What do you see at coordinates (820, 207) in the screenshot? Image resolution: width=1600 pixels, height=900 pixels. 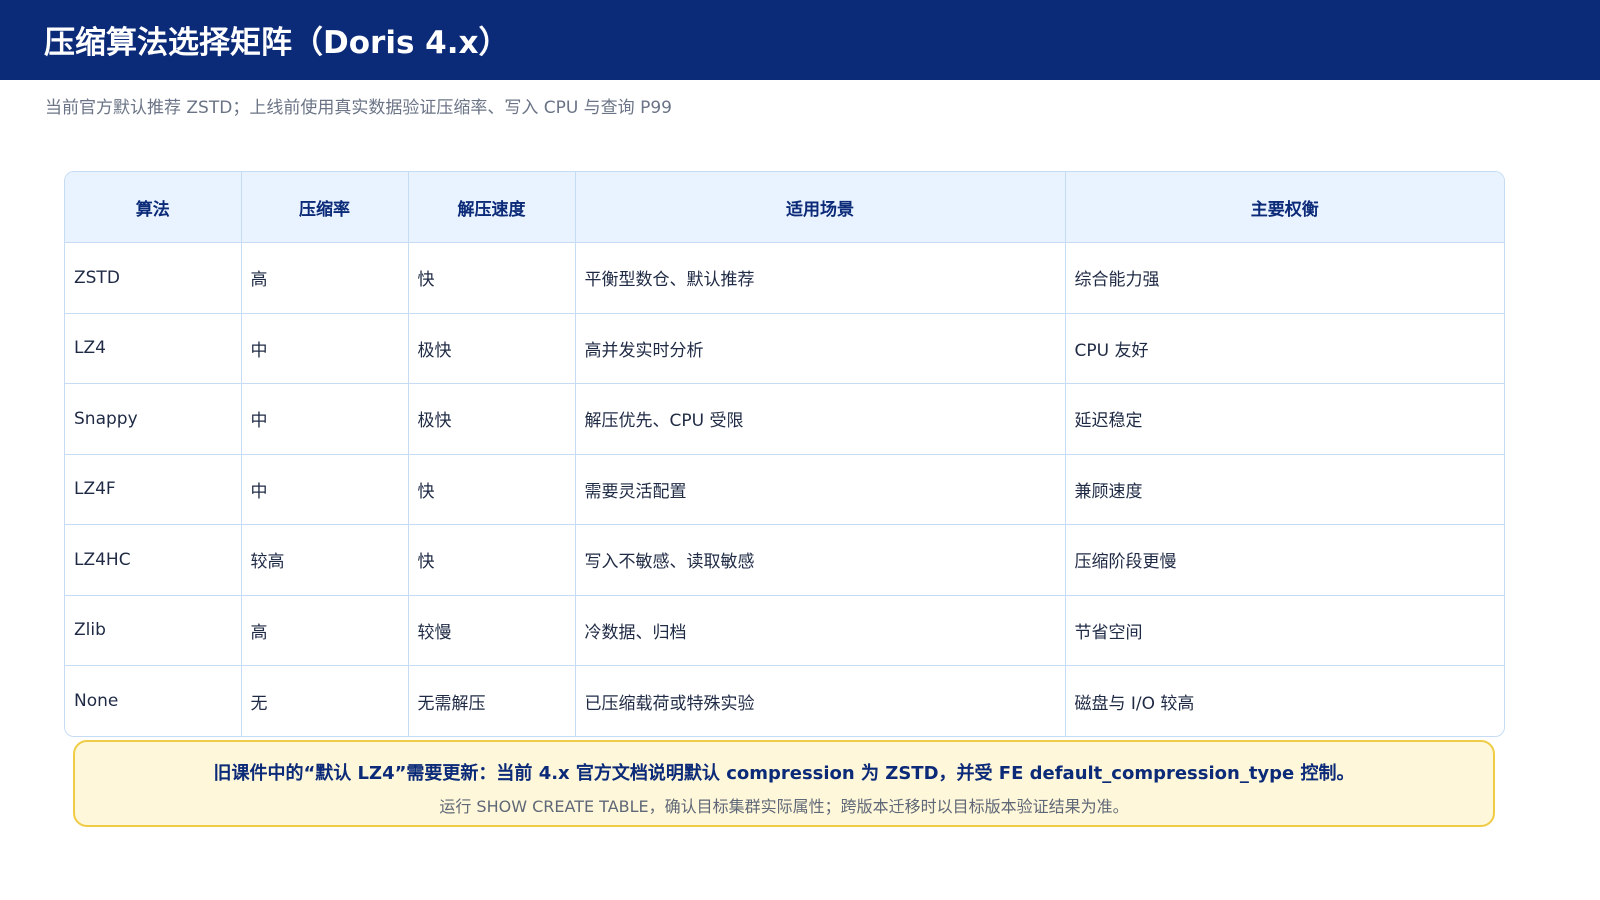 I see `column-header-scenario: 适用场景` at bounding box center [820, 207].